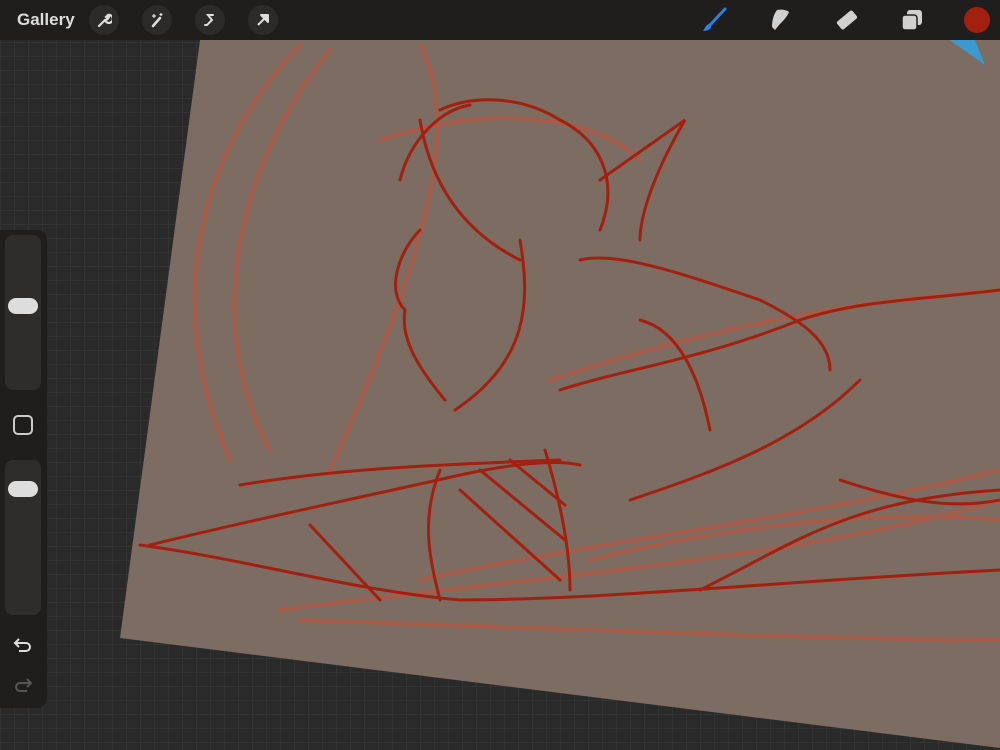 This screenshot has height=750, width=1000. I want to click on layers-icon, so click(912, 20).